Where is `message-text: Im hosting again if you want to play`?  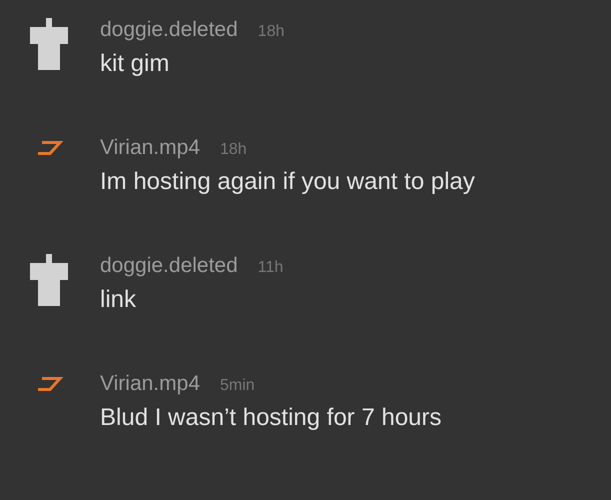
message-text: Im hosting again if you want to play is located at coordinates (287, 182).